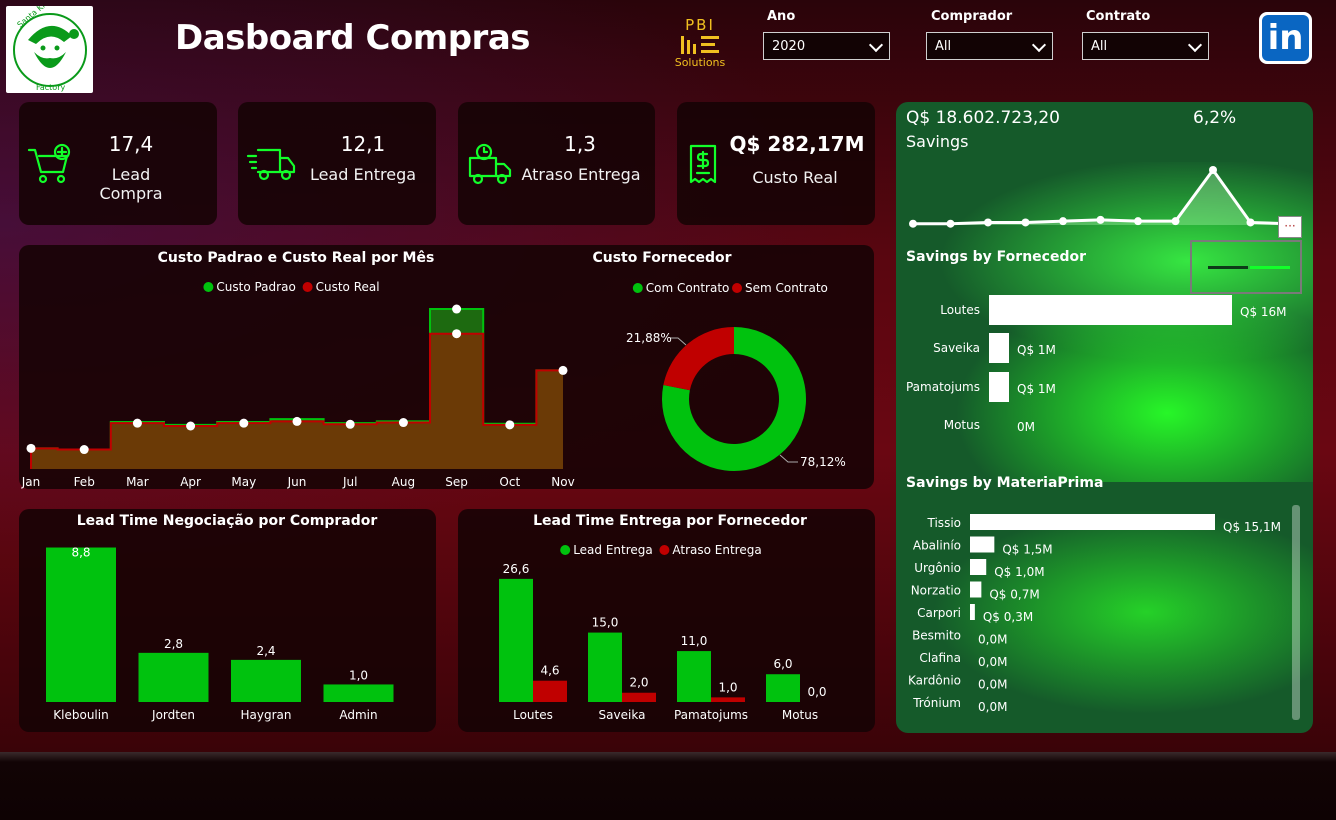  What do you see at coordinates (661, 258) in the screenshot?
I see `chart-title: Custo Fornecedor` at bounding box center [661, 258].